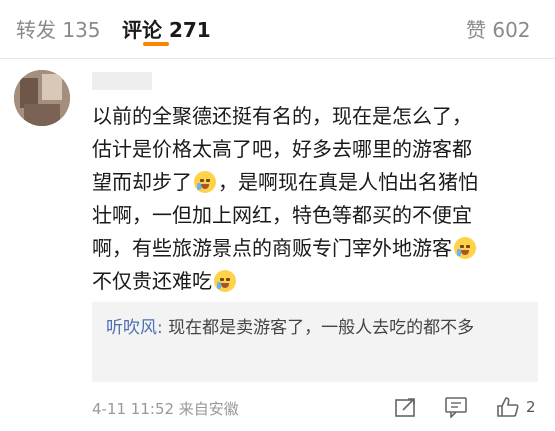  What do you see at coordinates (152, 281) in the screenshot?
I see `comment-text-segment: 不仅贵还难吃` at bounding box center [152, 281].